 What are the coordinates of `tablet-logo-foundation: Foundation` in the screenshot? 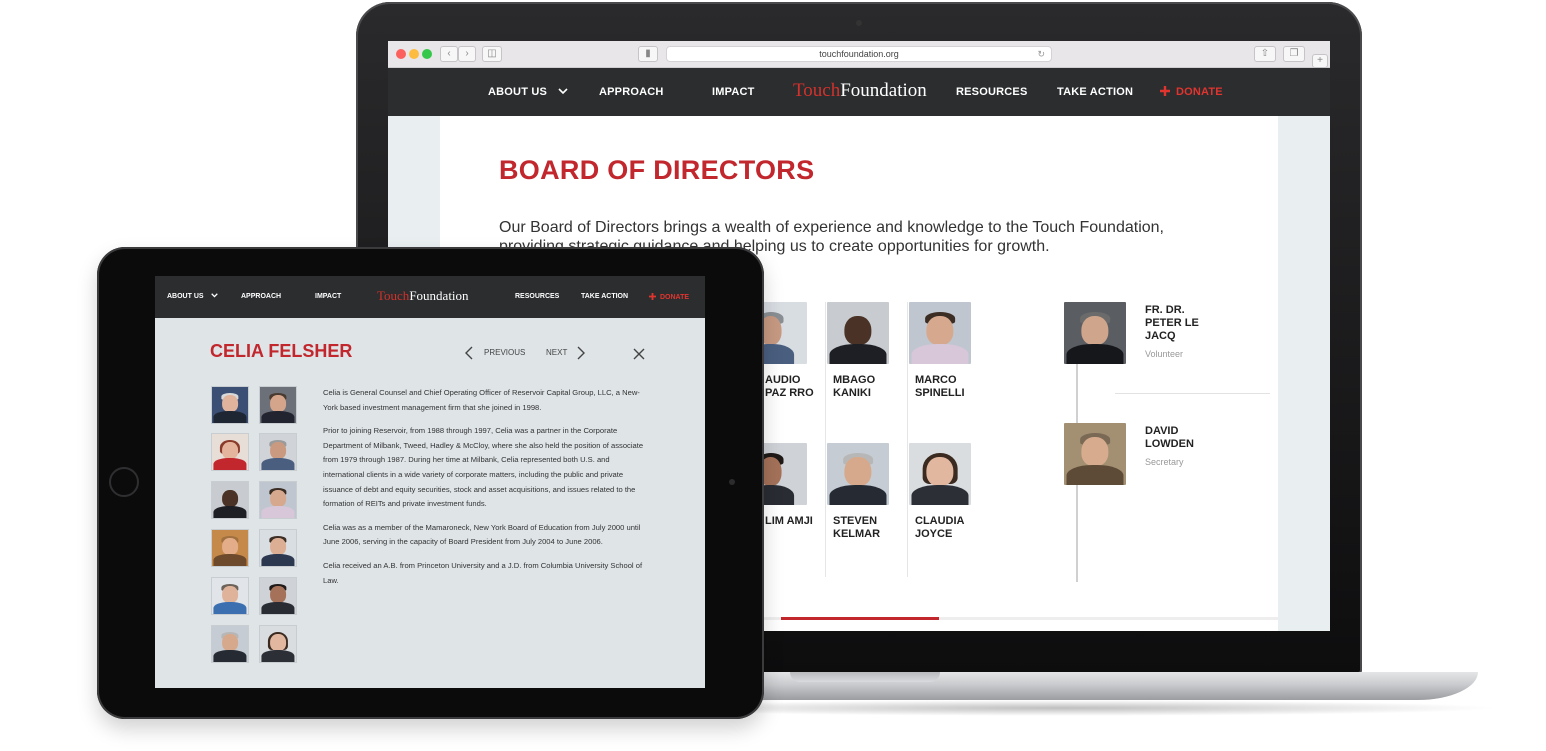 It's located at (439, 295).